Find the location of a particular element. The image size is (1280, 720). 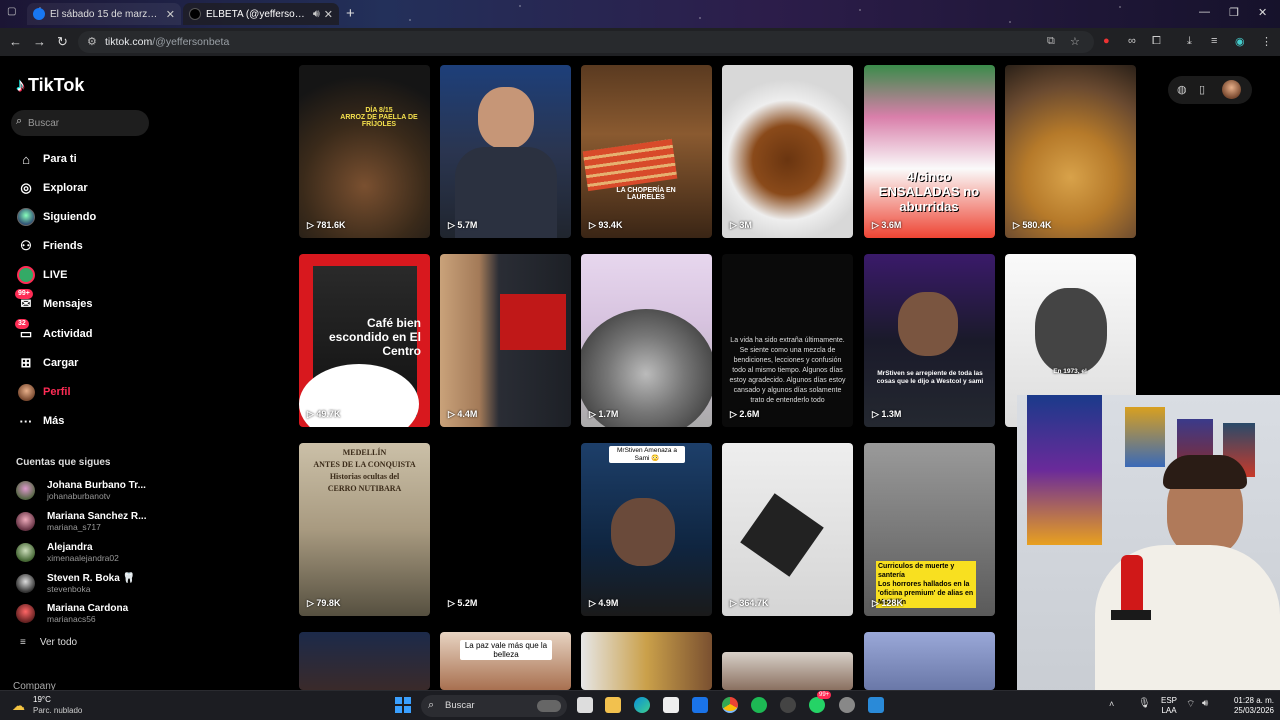

following-account: Steven R. Boka 🦷 stevenboka is located at coordinates (75, 583).